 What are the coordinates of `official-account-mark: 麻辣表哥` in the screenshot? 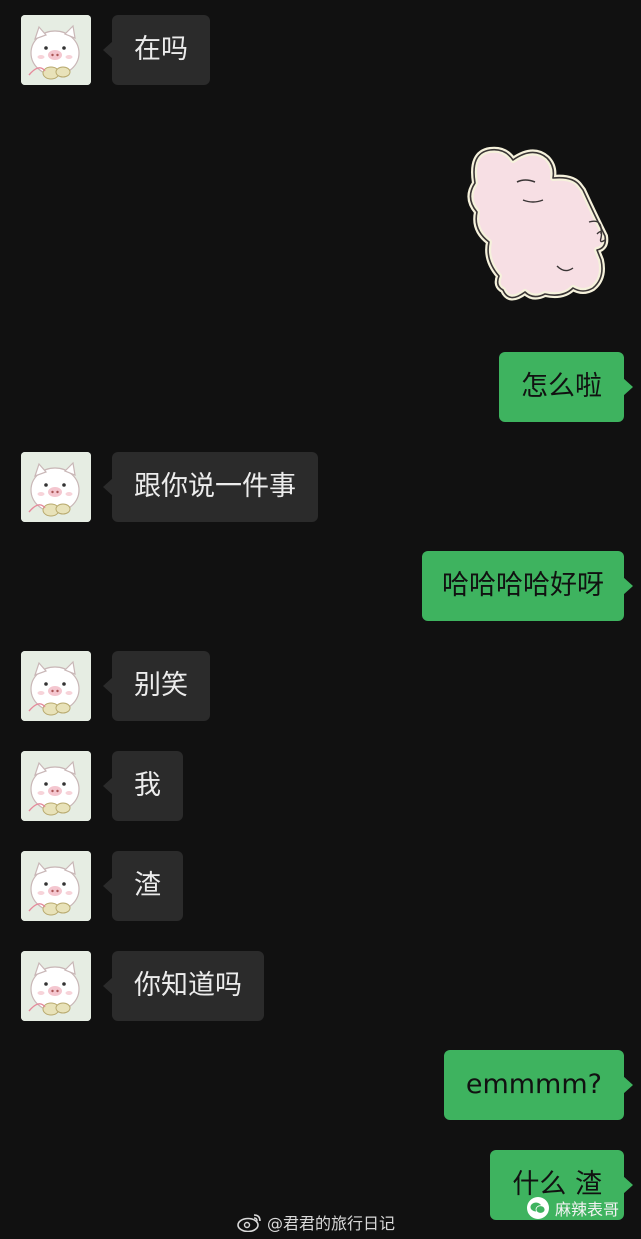 It's located at (573, 1208).